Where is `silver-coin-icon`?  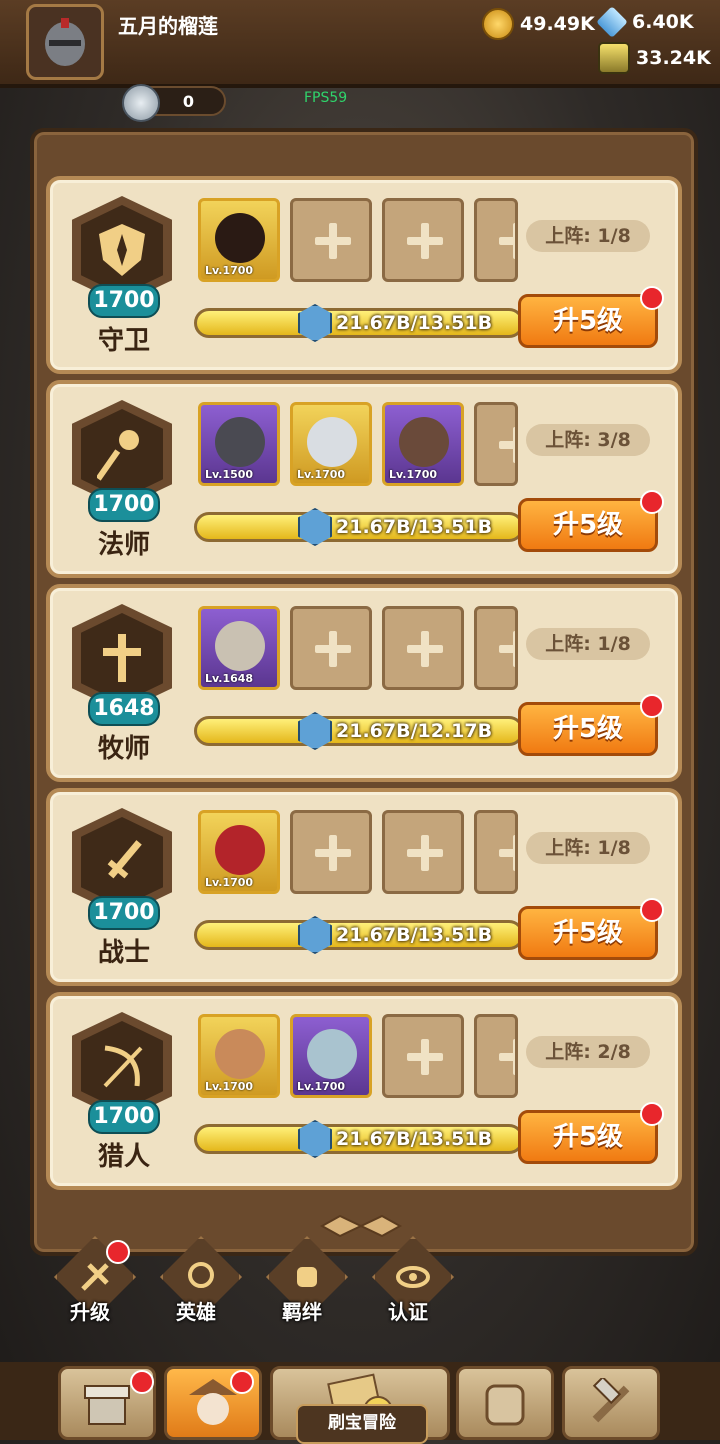
silver-coin-icon is located at coordinates (141, 103).